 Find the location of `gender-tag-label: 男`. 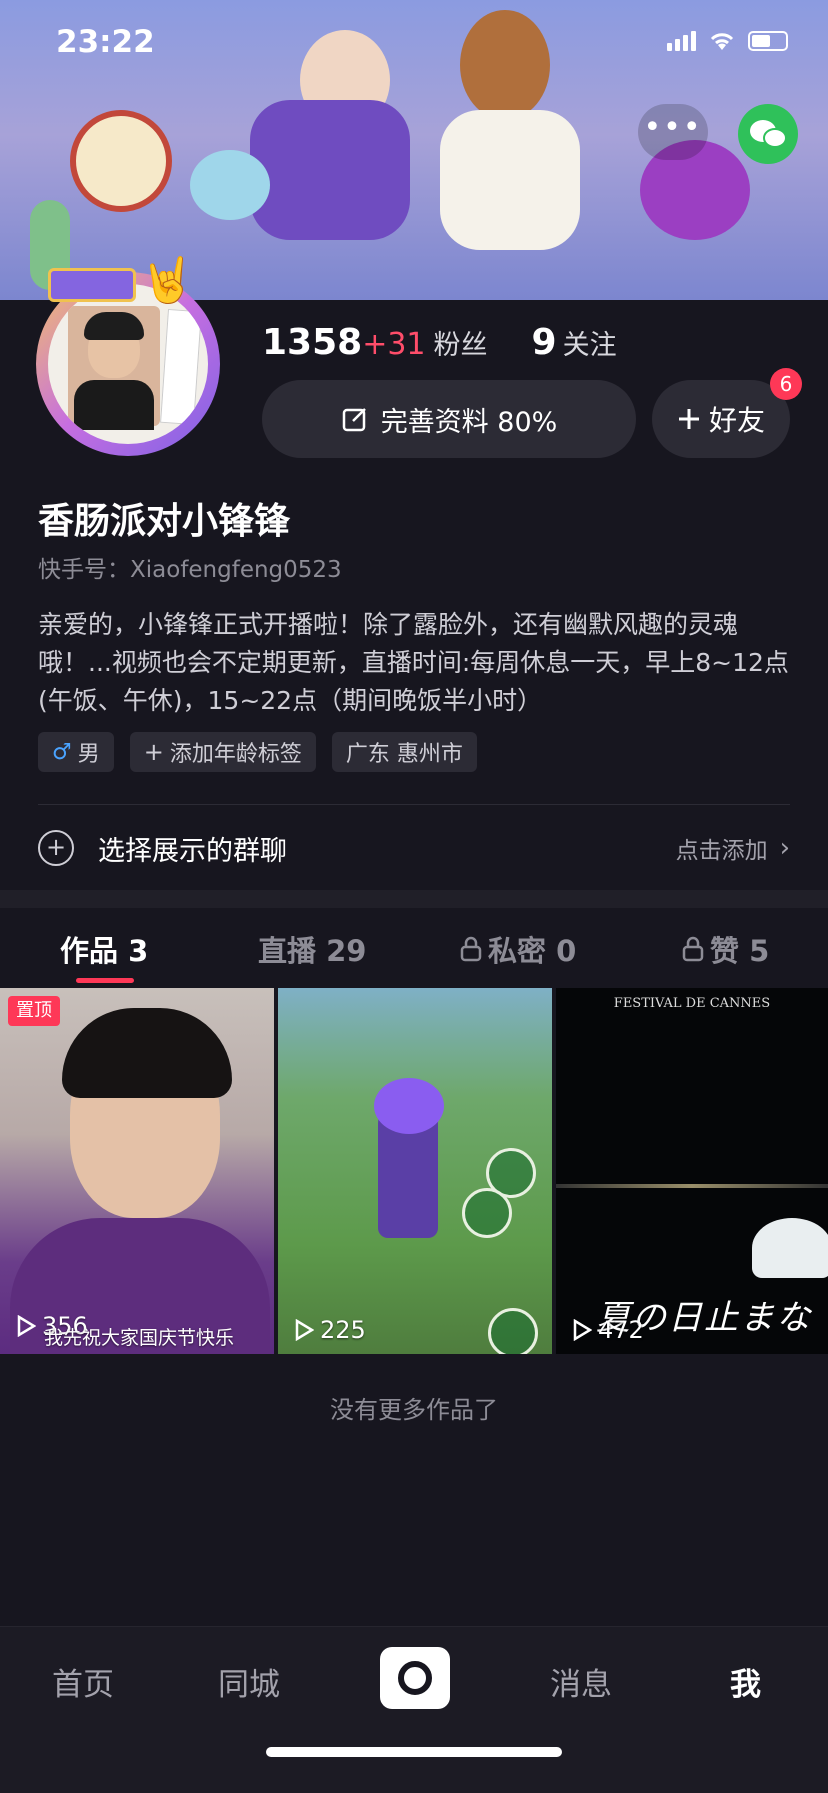

gender-tag-label: 男 is located at coordinates (88, 754).